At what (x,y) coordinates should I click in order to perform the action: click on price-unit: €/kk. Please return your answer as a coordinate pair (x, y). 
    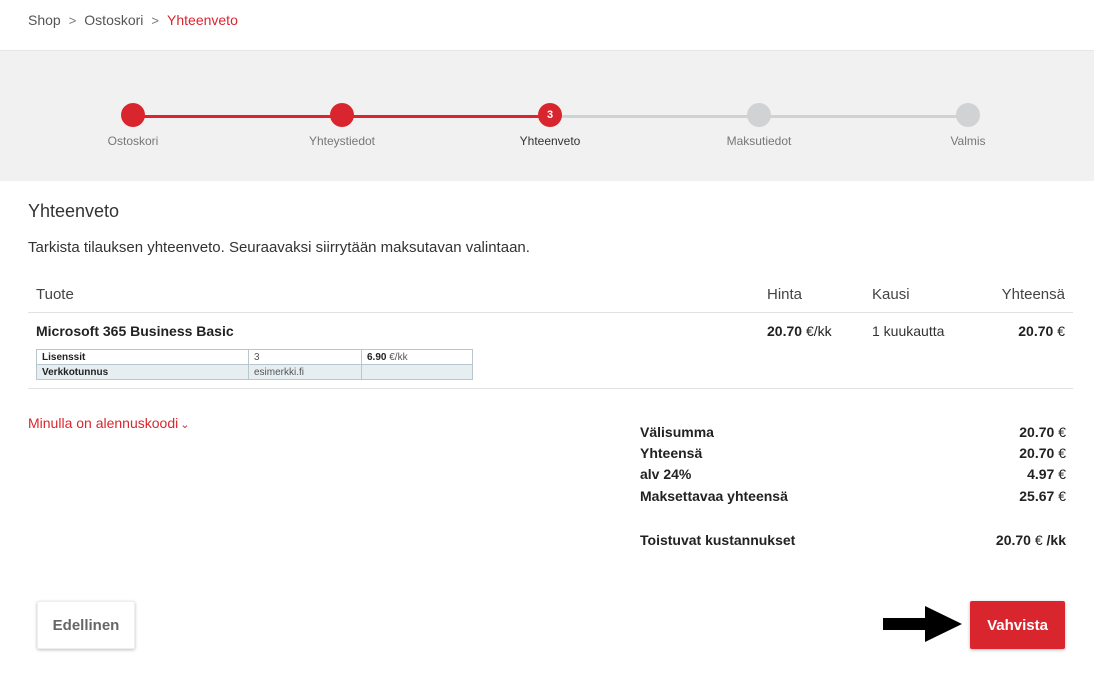
    Looking at the image, I should click on (818, 331).